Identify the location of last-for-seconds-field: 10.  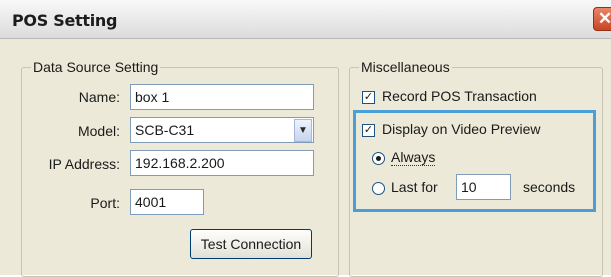
(483, 187).